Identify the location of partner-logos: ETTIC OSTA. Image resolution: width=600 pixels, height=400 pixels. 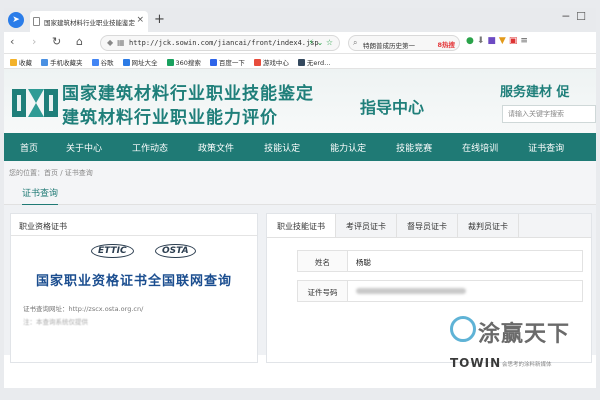
(134, 250).